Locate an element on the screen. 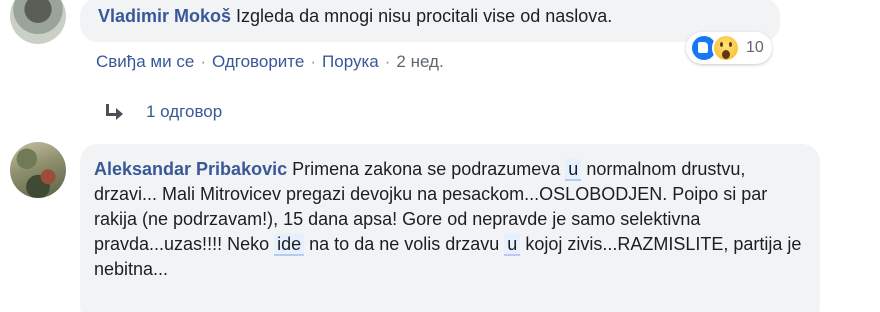  wow-icon is located at coordinates (726, 48).